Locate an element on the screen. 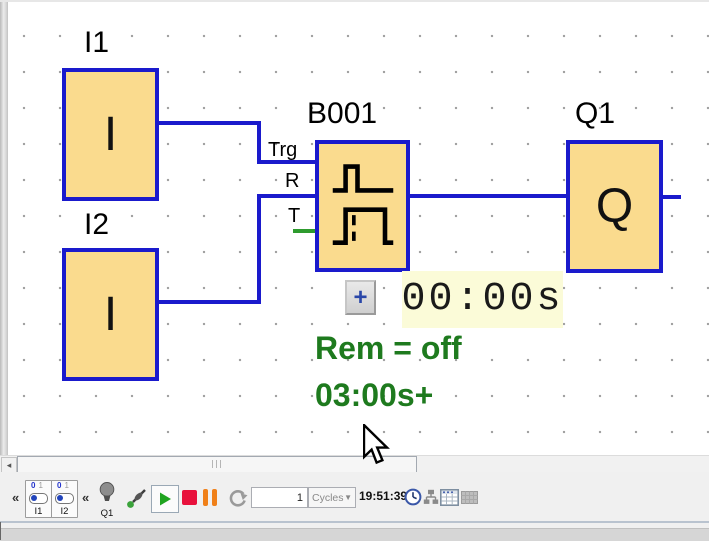 This screenshot has height=541, width=709. scroll-left-button: ◂ is located at coordinates (9, 465).